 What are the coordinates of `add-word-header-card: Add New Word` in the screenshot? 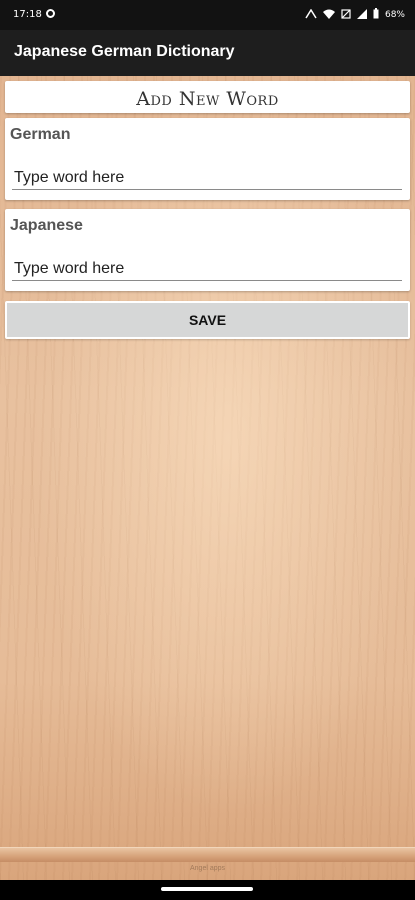 It's located at (207, 97).